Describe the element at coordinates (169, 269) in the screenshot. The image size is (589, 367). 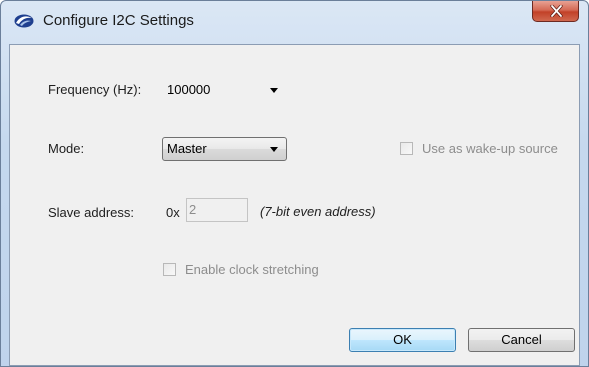
I see `clock-stretching-checkbox` at that location.